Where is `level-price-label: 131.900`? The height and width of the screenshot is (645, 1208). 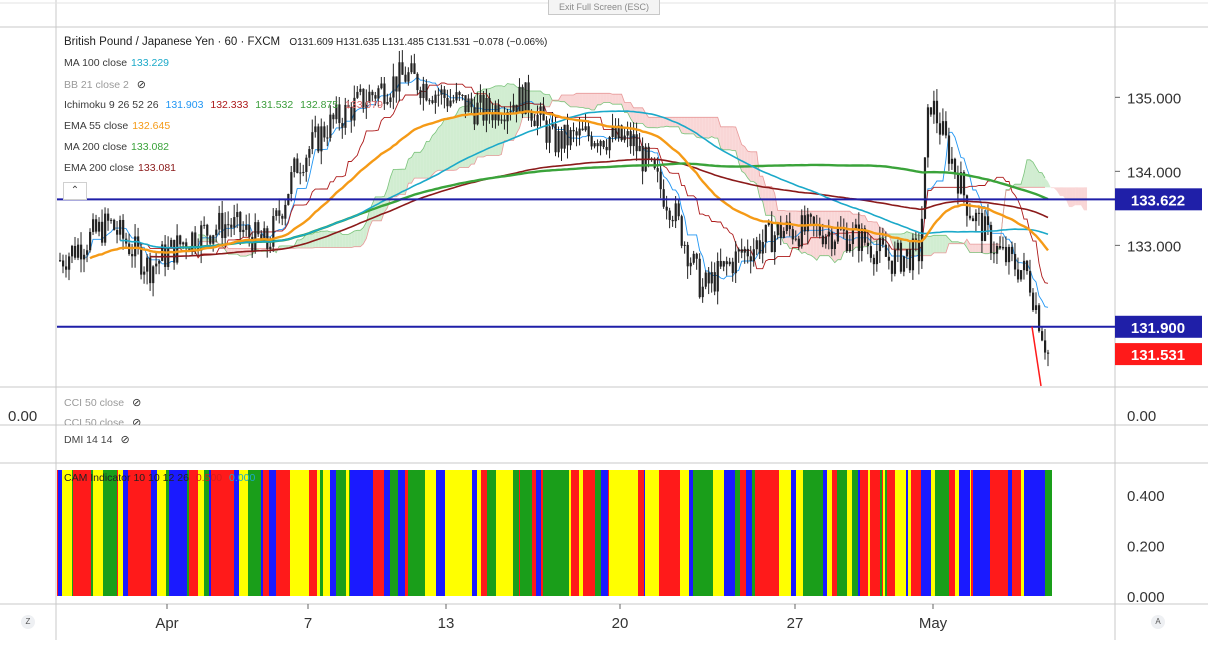 level-price-label: 131.900 is located at coordinates (1158, 328).